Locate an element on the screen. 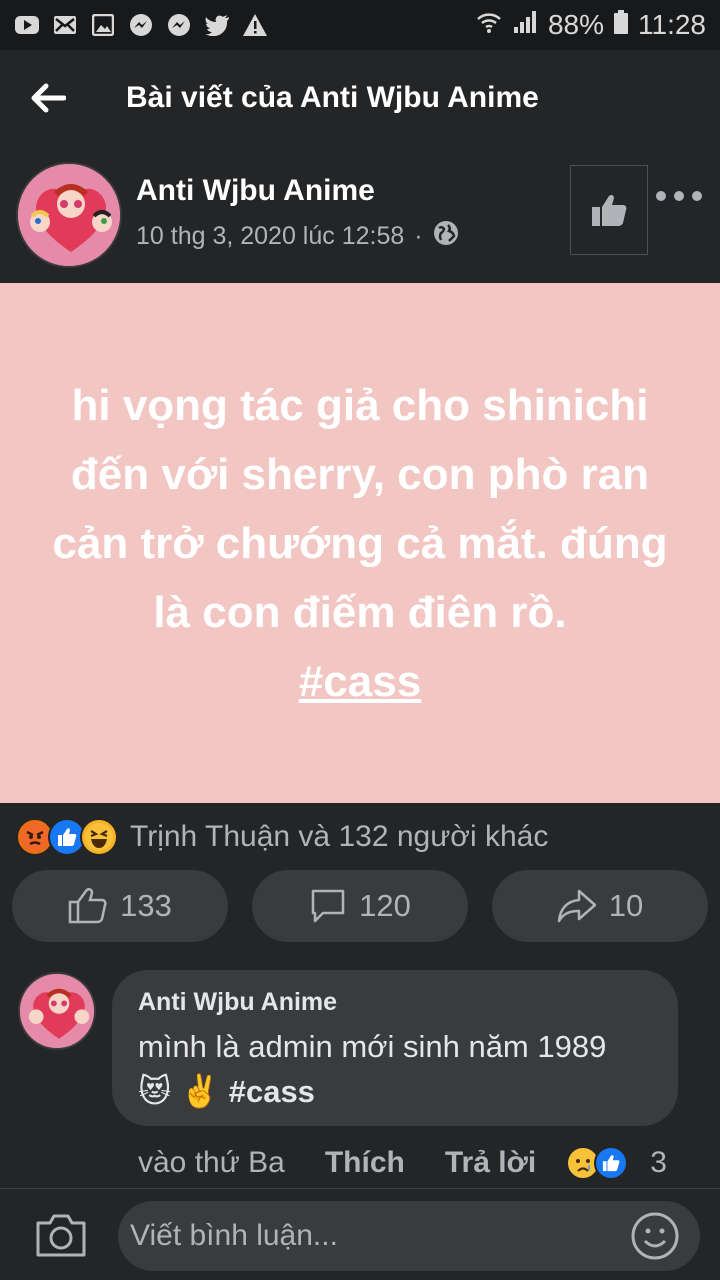 The height and width of the screenshot is (1280, 720). comment-actions: vào thứ Ba Thích Trả lời 3 is located at coordinates (402, 1163).